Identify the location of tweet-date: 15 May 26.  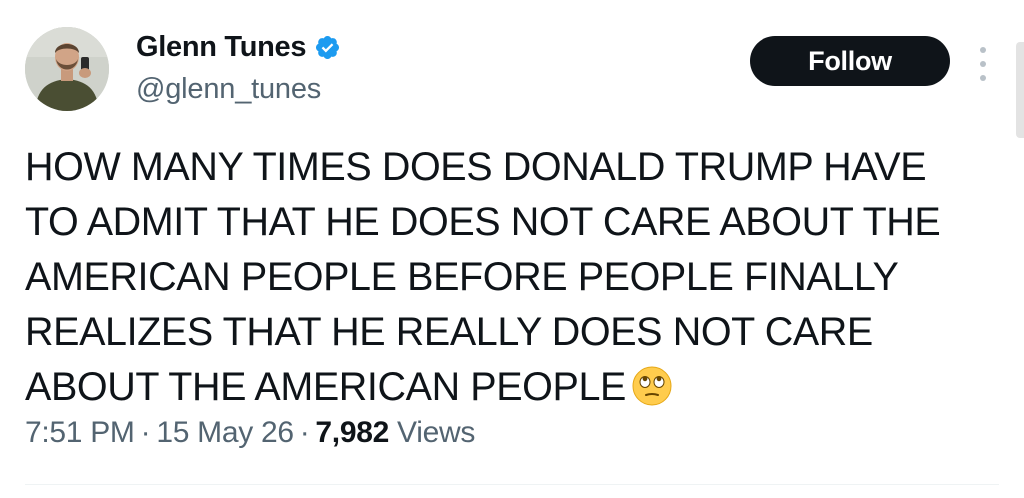
(225, 432).